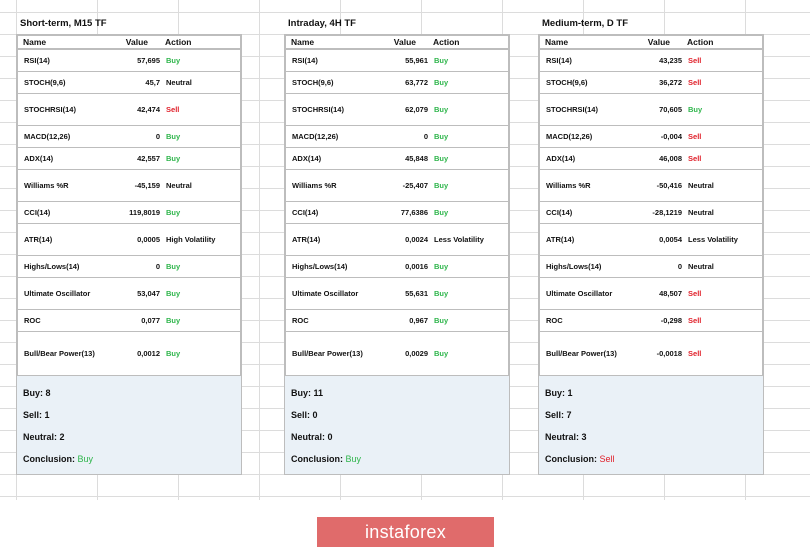 The image size is (810, 548). I want to click on indicator-value: 0,0005, so click(132, 239).